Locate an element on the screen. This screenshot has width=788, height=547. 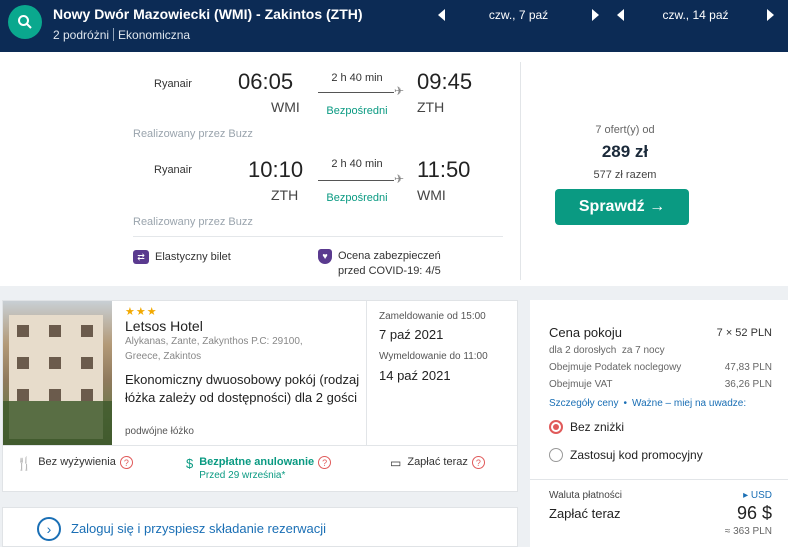
return-date: czw., 14 paź is located at coordinates (695, 15).